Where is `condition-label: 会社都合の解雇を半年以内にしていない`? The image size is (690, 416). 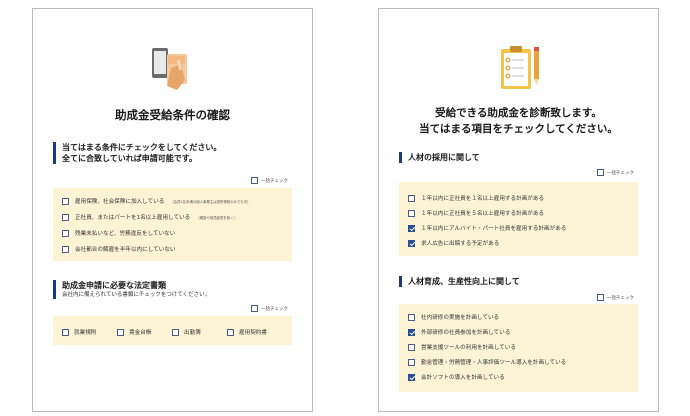
condition-label: 会社都合の解雇を半年以内にしていない is located at coordinates (125, 250).